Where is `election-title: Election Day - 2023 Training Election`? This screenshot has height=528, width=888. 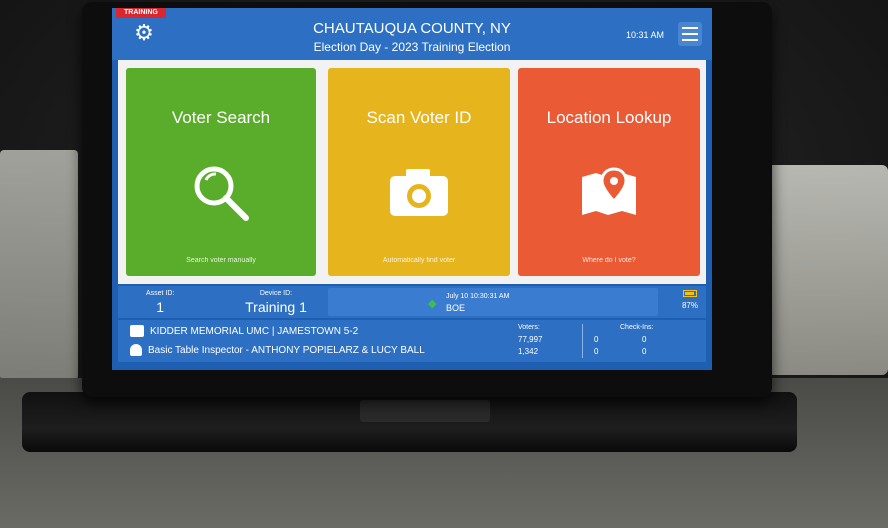
election-title: Election Day - 2023 Training Election is located at coordinates (412, 47).